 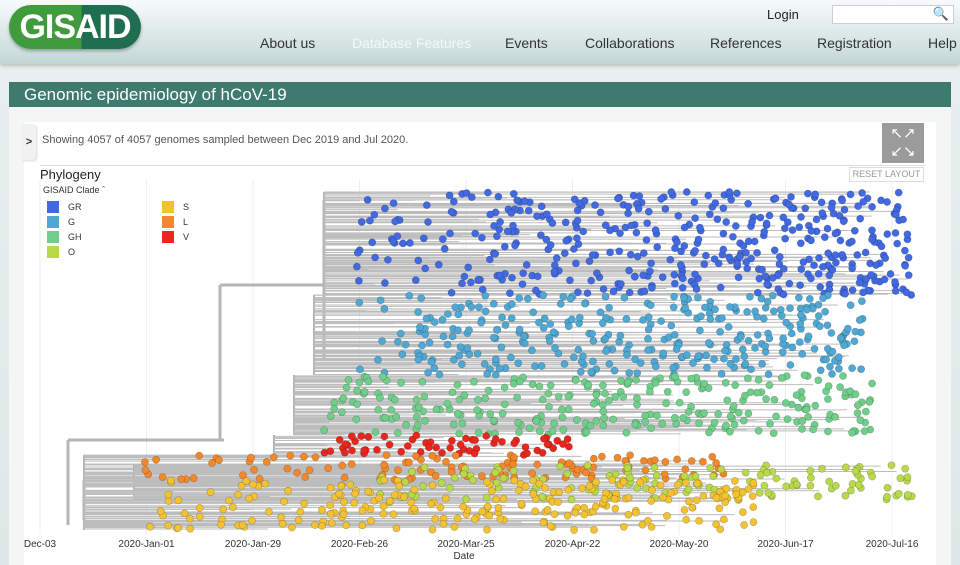 I want to click on nav-collaborations: Collaborations, so click(x=630, y=43).